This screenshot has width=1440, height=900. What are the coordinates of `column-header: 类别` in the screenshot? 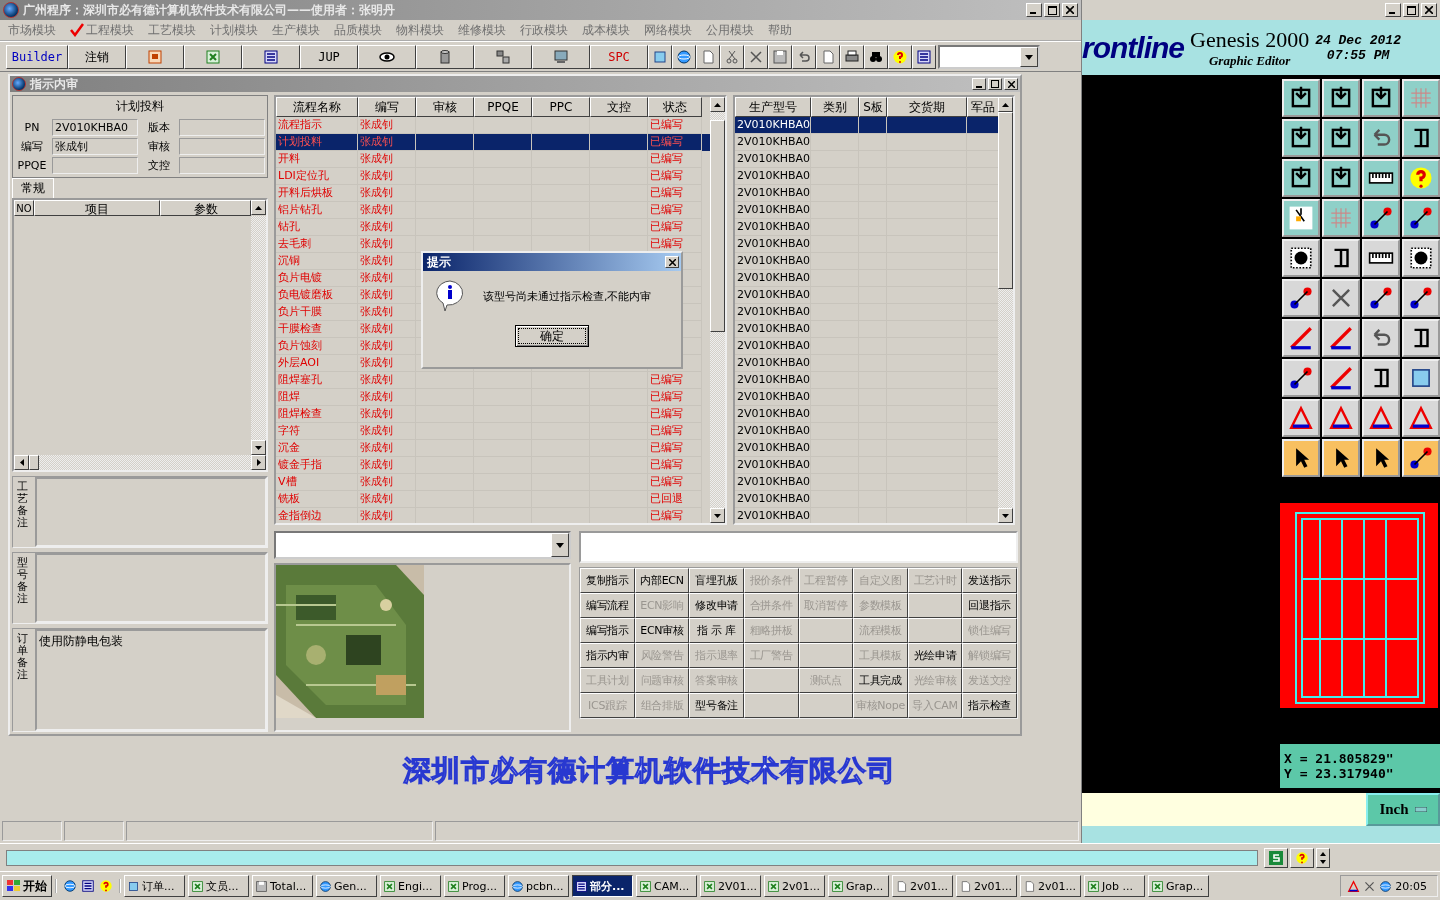 It's located at (835, 107).